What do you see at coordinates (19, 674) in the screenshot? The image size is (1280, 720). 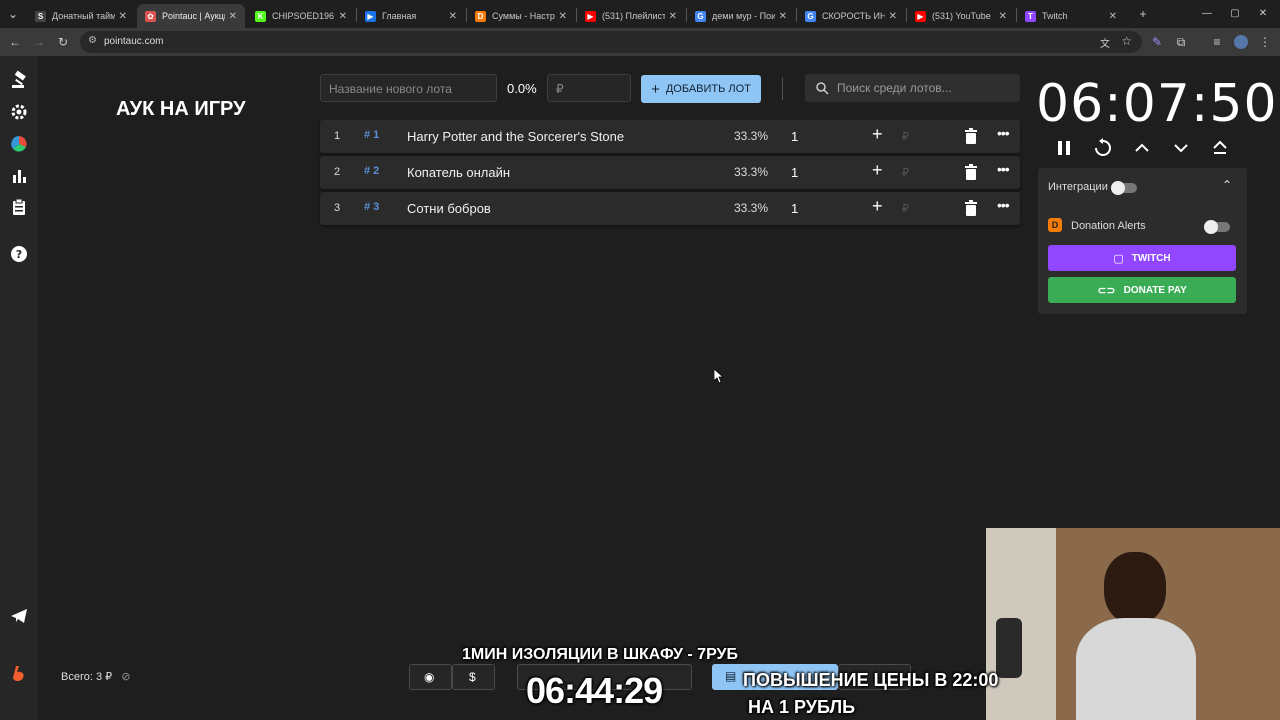 I see `boosty-icon` at bounding box center [19, 674].